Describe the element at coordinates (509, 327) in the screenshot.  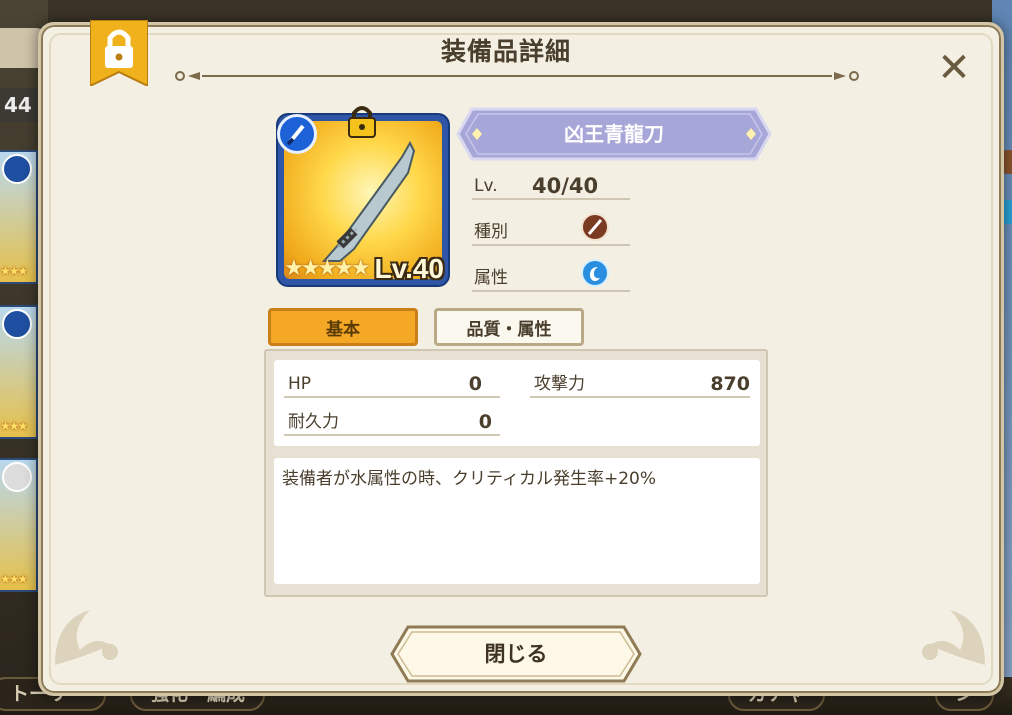
I see `tab-quality-attribute: 品質・属性` at that location.